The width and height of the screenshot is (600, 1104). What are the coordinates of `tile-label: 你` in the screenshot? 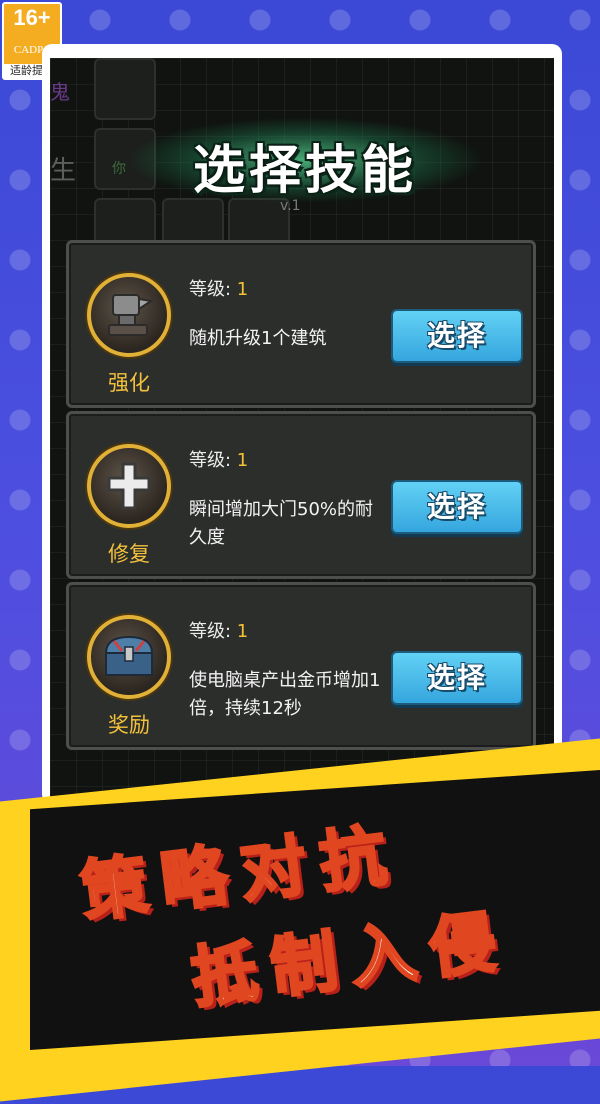 It's located at (119, 169).